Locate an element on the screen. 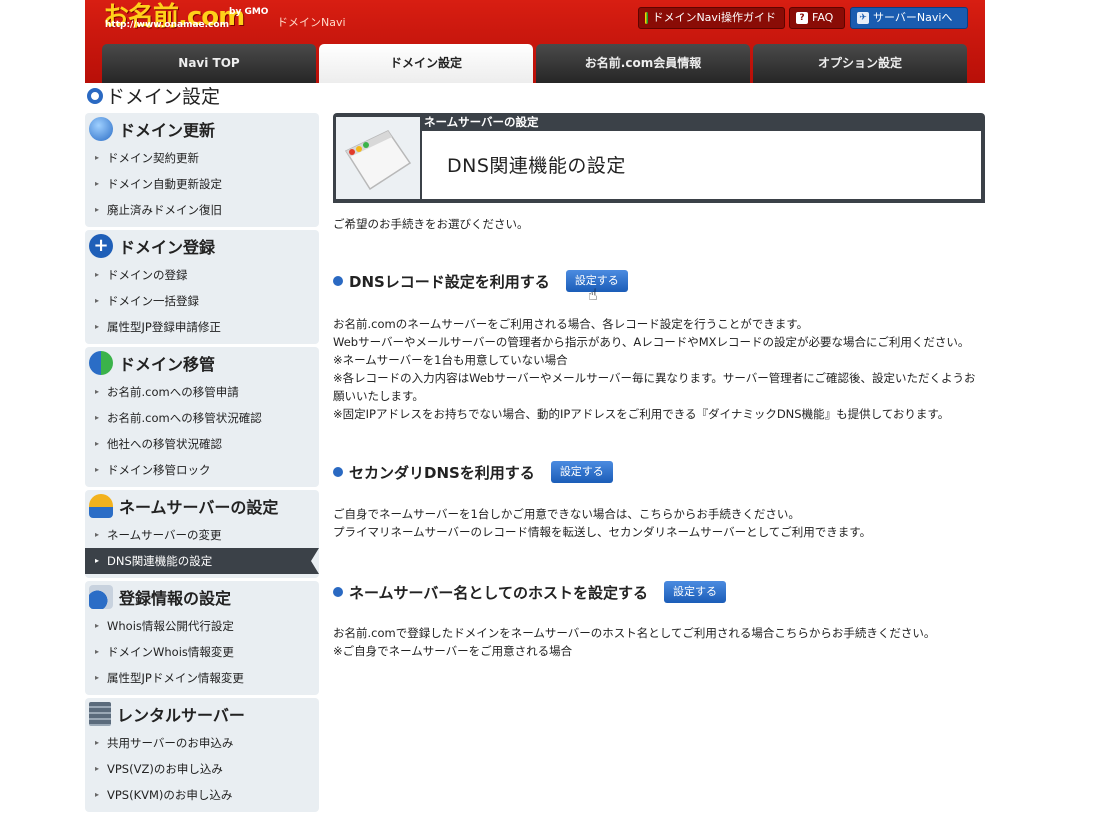 Image resolution: width=1099 pixels, height=832 pixels. faq-button: ? FAQ is located at coordinates (817, 18).